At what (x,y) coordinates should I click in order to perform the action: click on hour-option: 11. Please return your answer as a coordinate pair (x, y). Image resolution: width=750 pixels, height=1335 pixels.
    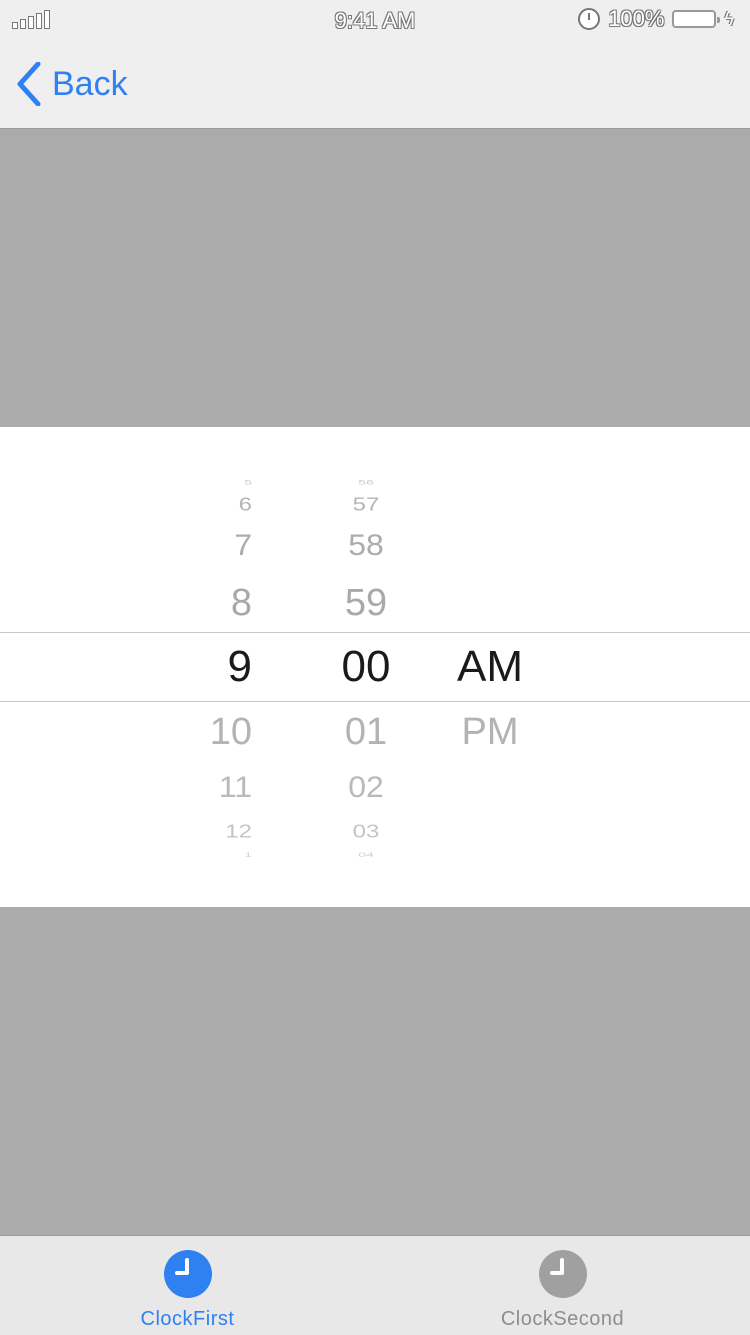
    Looking at the image, I should click on (197, 786).